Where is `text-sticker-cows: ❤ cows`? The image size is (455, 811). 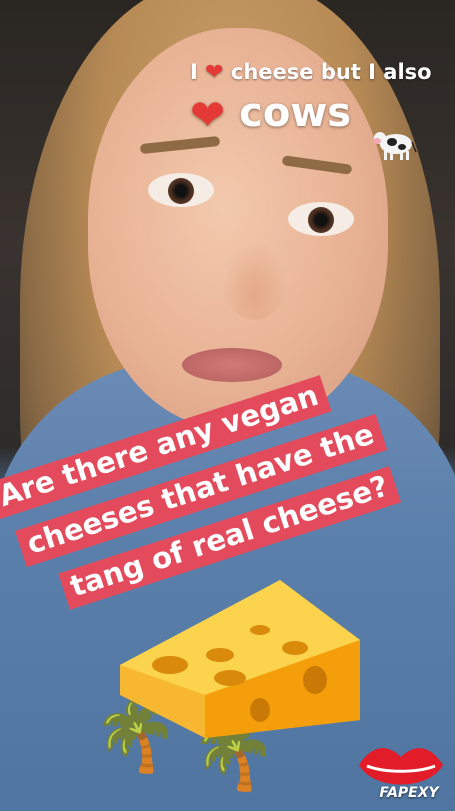
text-sticker-cows: ❤ cows is located at coordinates (270, 115).